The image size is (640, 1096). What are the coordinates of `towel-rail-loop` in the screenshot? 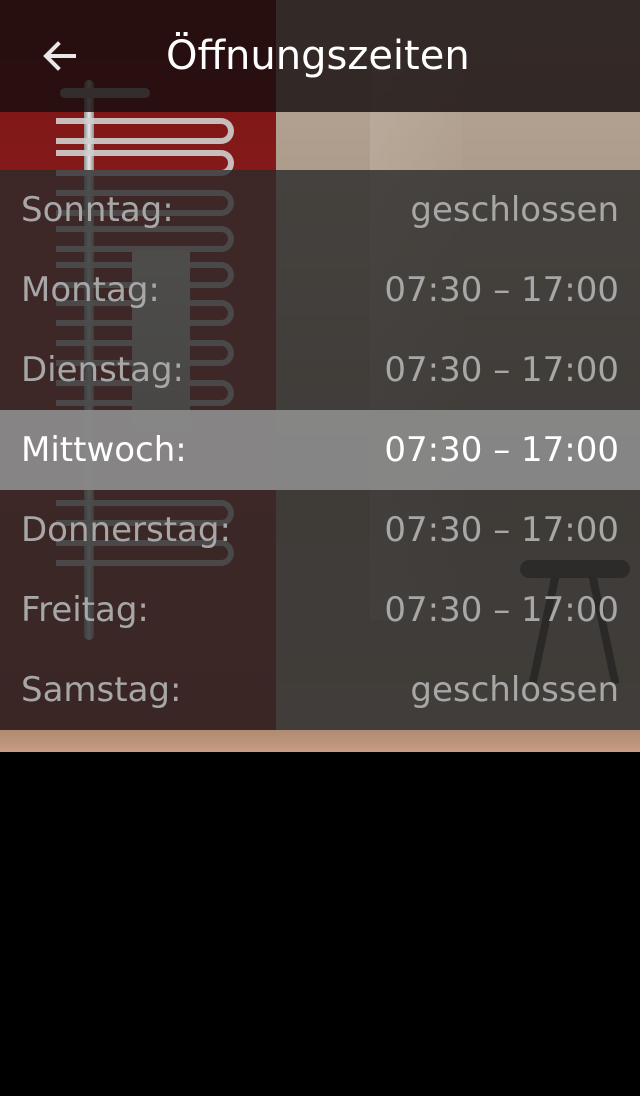 It's located at (145, 131).